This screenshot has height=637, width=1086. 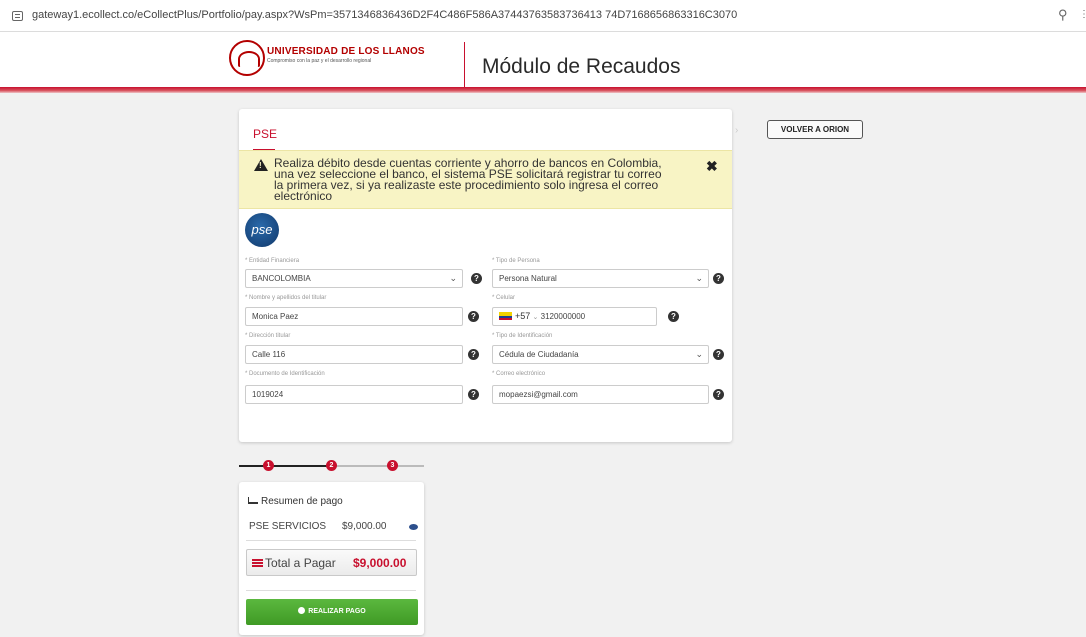 I want to click on phone-value: 3120000000, so click(x=563, y=316).